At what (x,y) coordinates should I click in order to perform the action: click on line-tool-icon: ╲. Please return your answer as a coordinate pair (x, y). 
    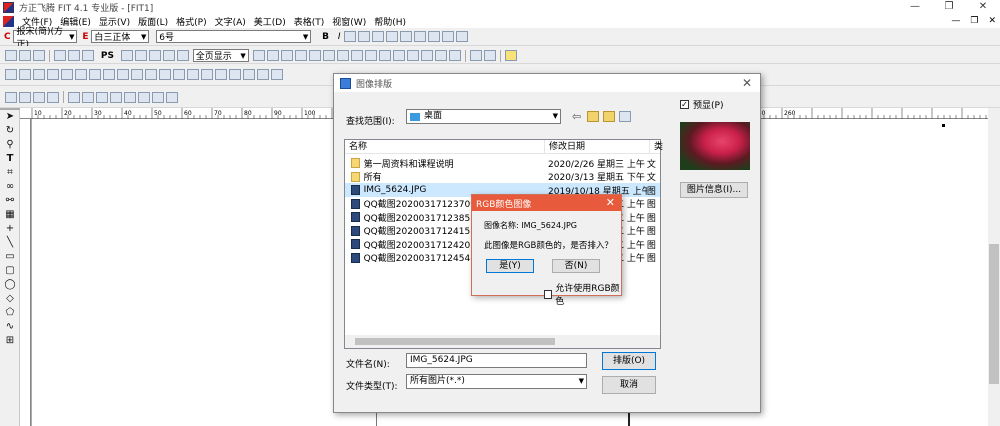
    Looking at the image, I should click on (10, 243).